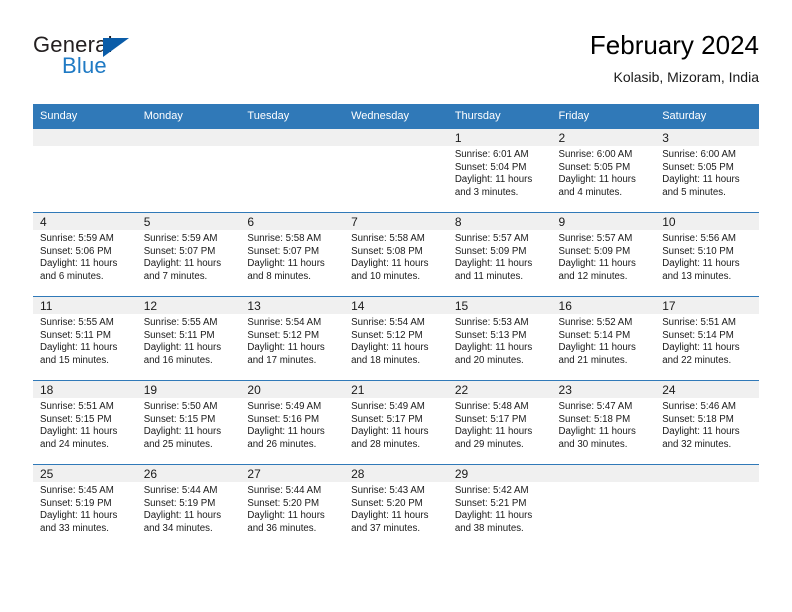 The height and width of the screenshot is (612, 792). Describe the element at coordinates (76, 251) in the screenshot. I see `day-detail-line: Sunset: 5:06 PM` at that location.